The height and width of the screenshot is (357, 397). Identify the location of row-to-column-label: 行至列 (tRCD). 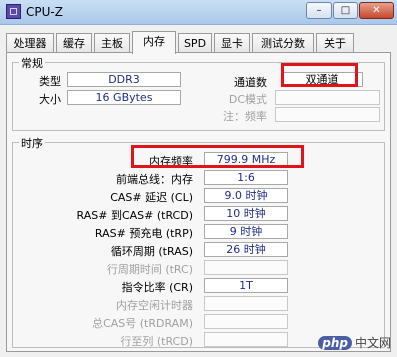
(156, 341).